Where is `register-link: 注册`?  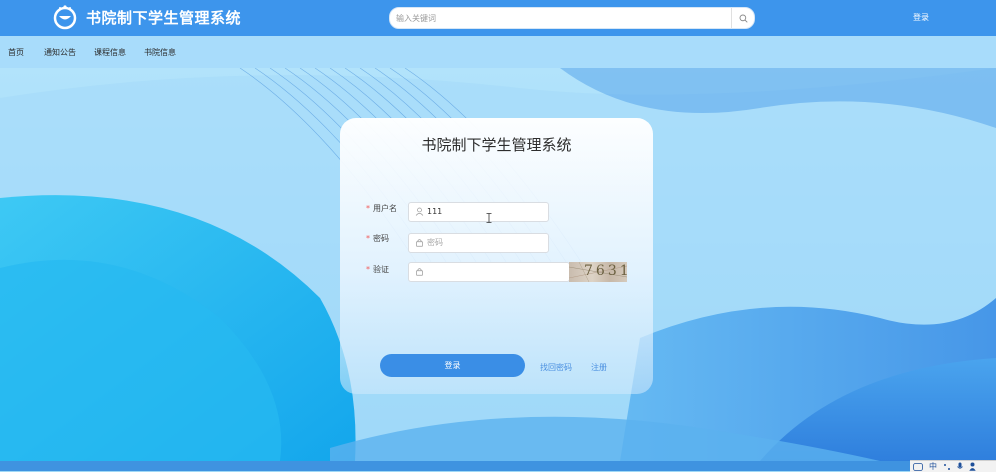
register-link: 注册 is located at coordinates (599, 367).